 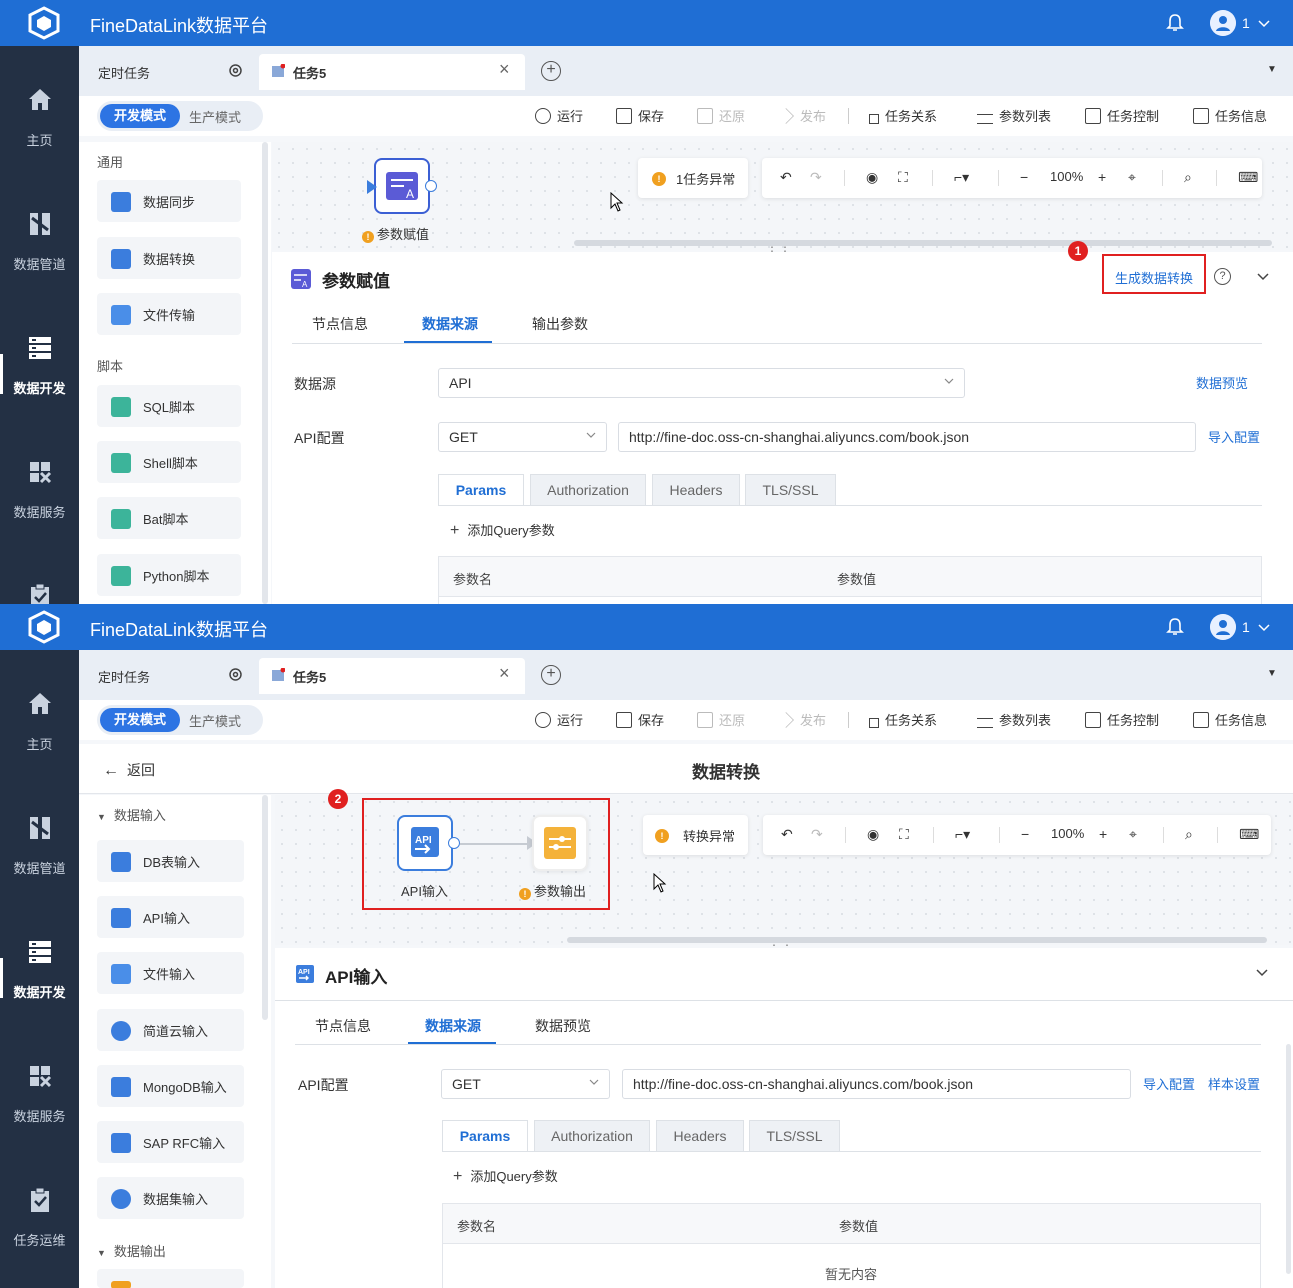 What do you see at coordinates (1245, 627) in the screenshot?
I see `user-menu: 1` at bounding box center [1245, 627].